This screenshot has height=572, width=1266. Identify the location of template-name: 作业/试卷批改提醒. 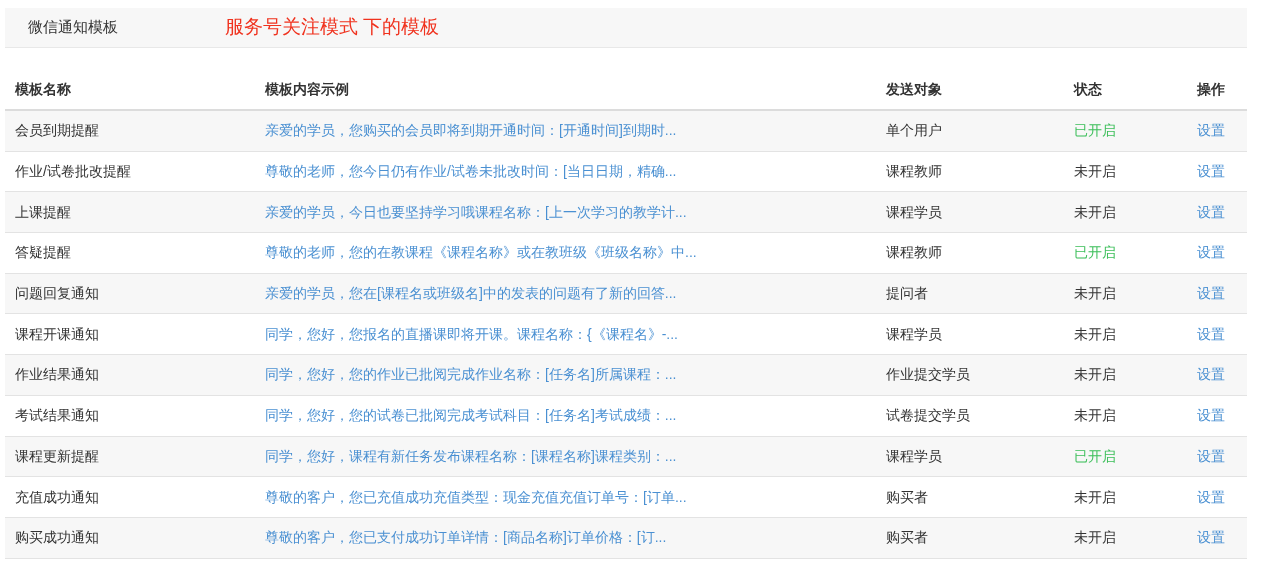
(73, 171).